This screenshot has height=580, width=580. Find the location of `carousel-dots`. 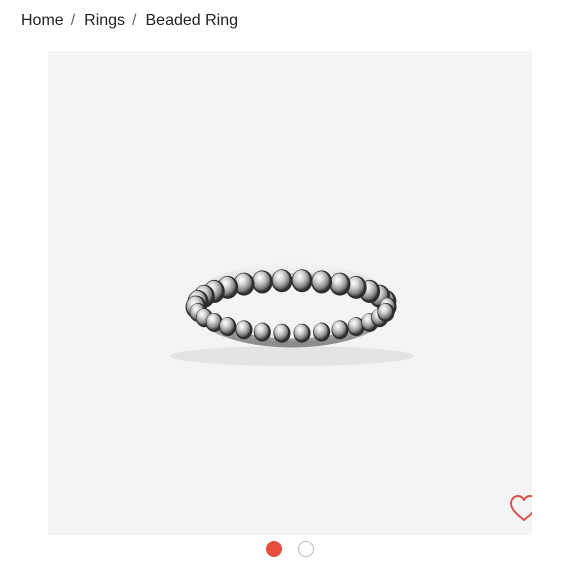

carousel-dots is located at coordinates (290, 551).